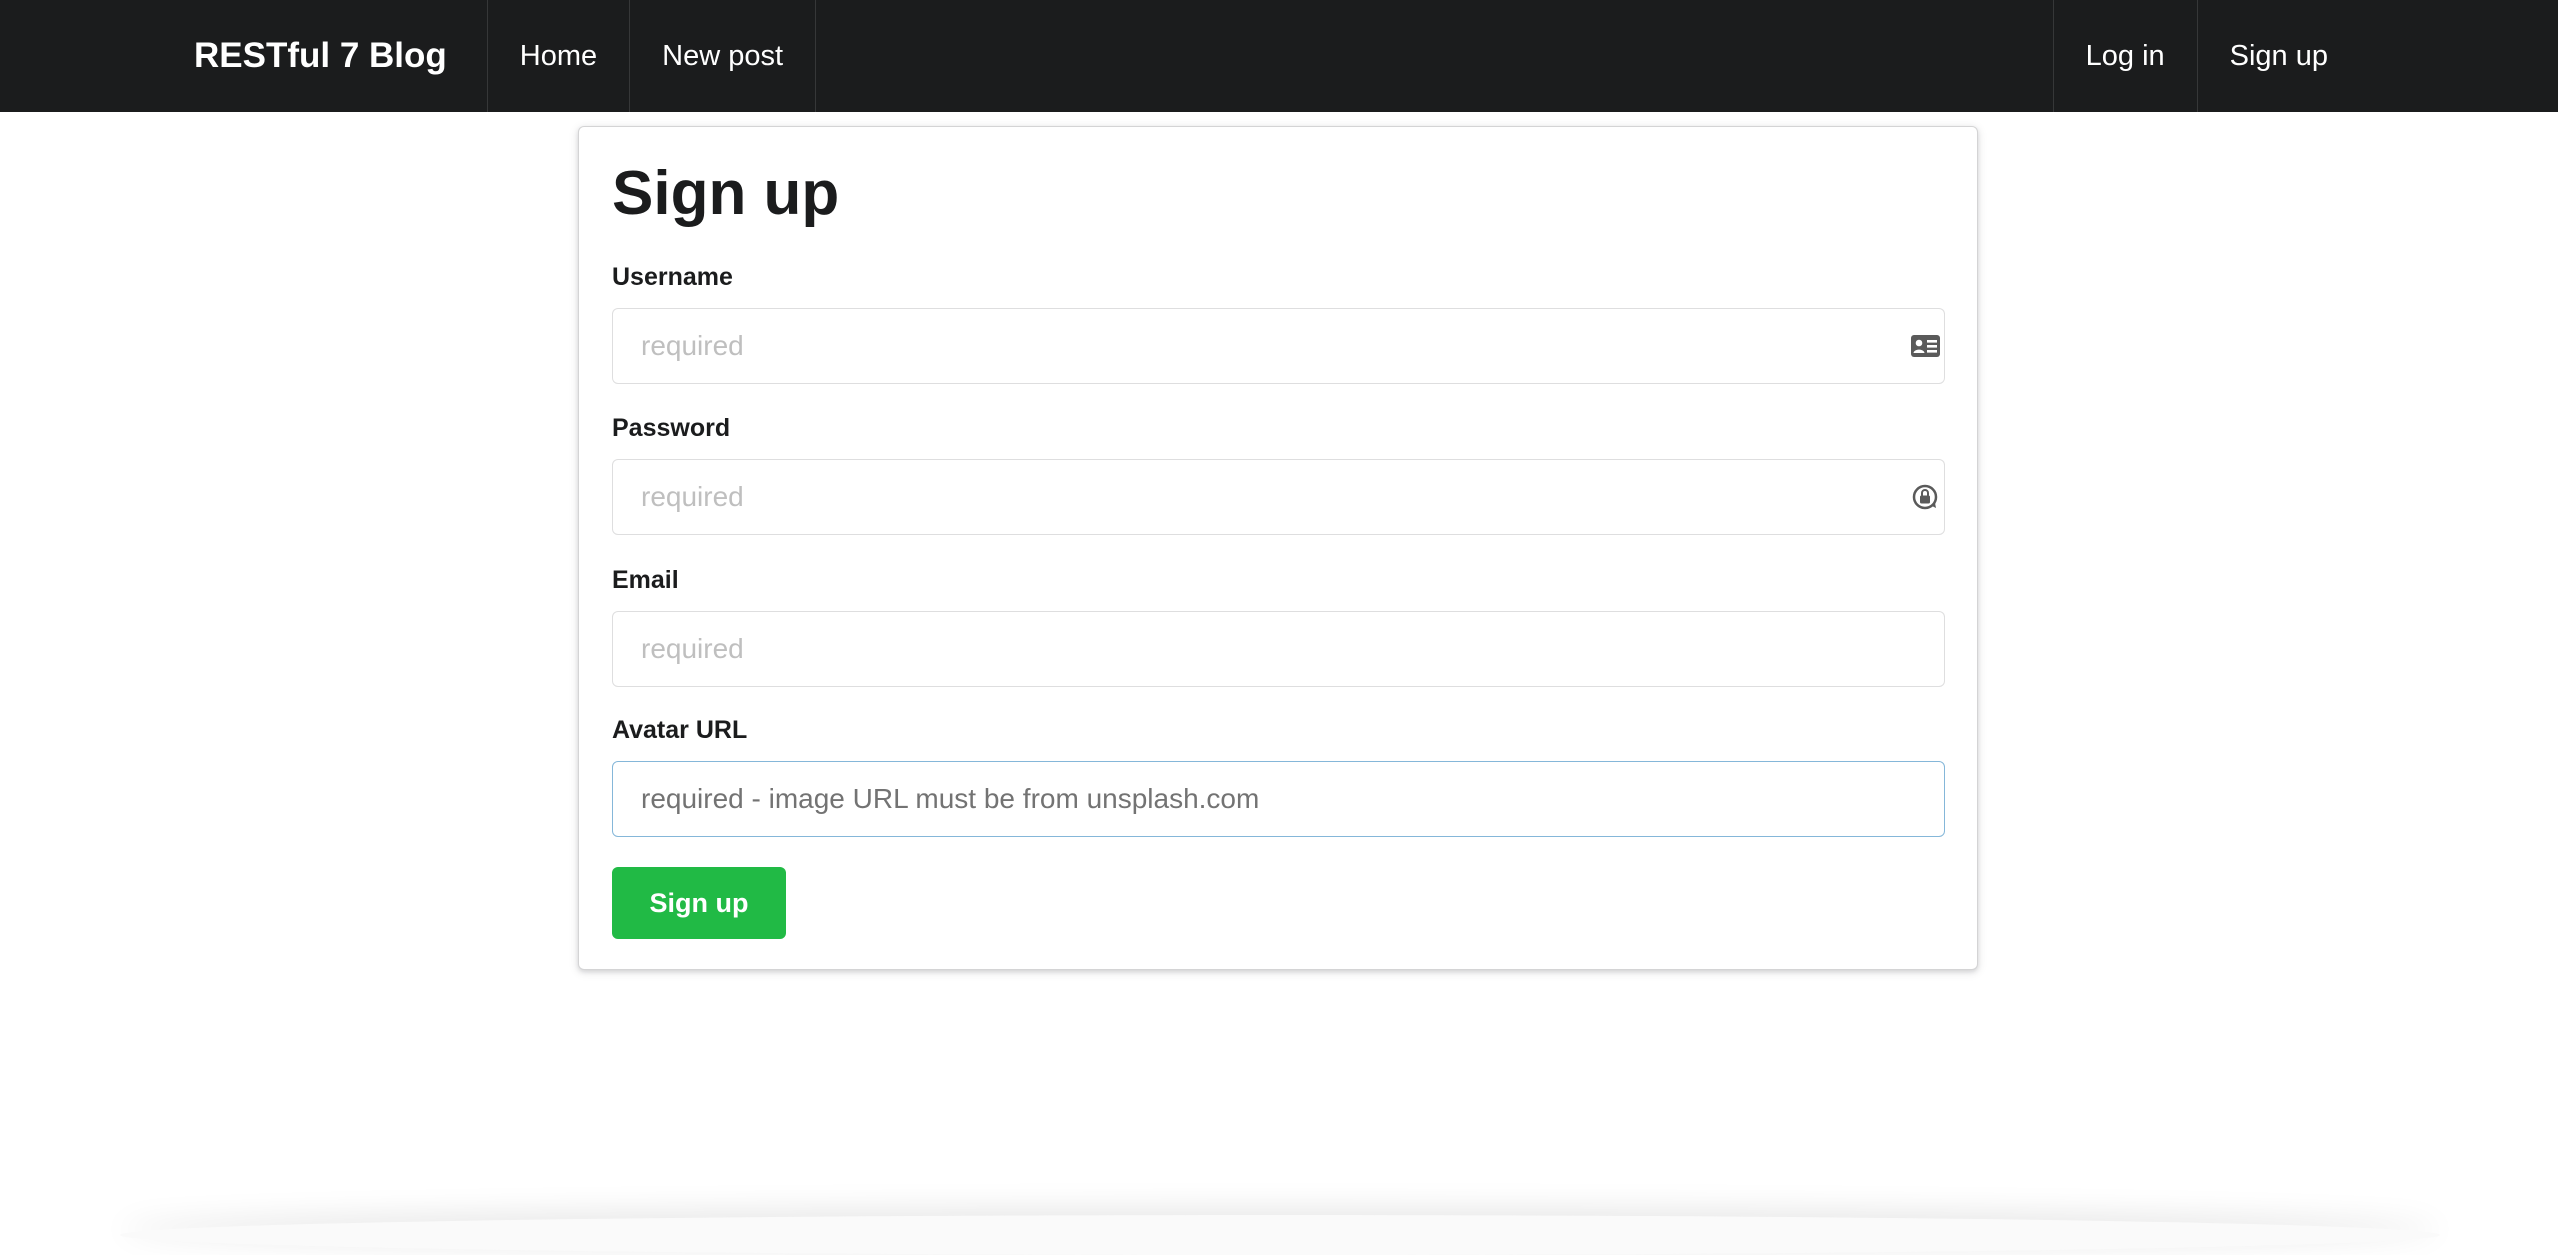 This screenshot has height=1255, width=2558. I want to click on password-label: Password, so click(671, 428).